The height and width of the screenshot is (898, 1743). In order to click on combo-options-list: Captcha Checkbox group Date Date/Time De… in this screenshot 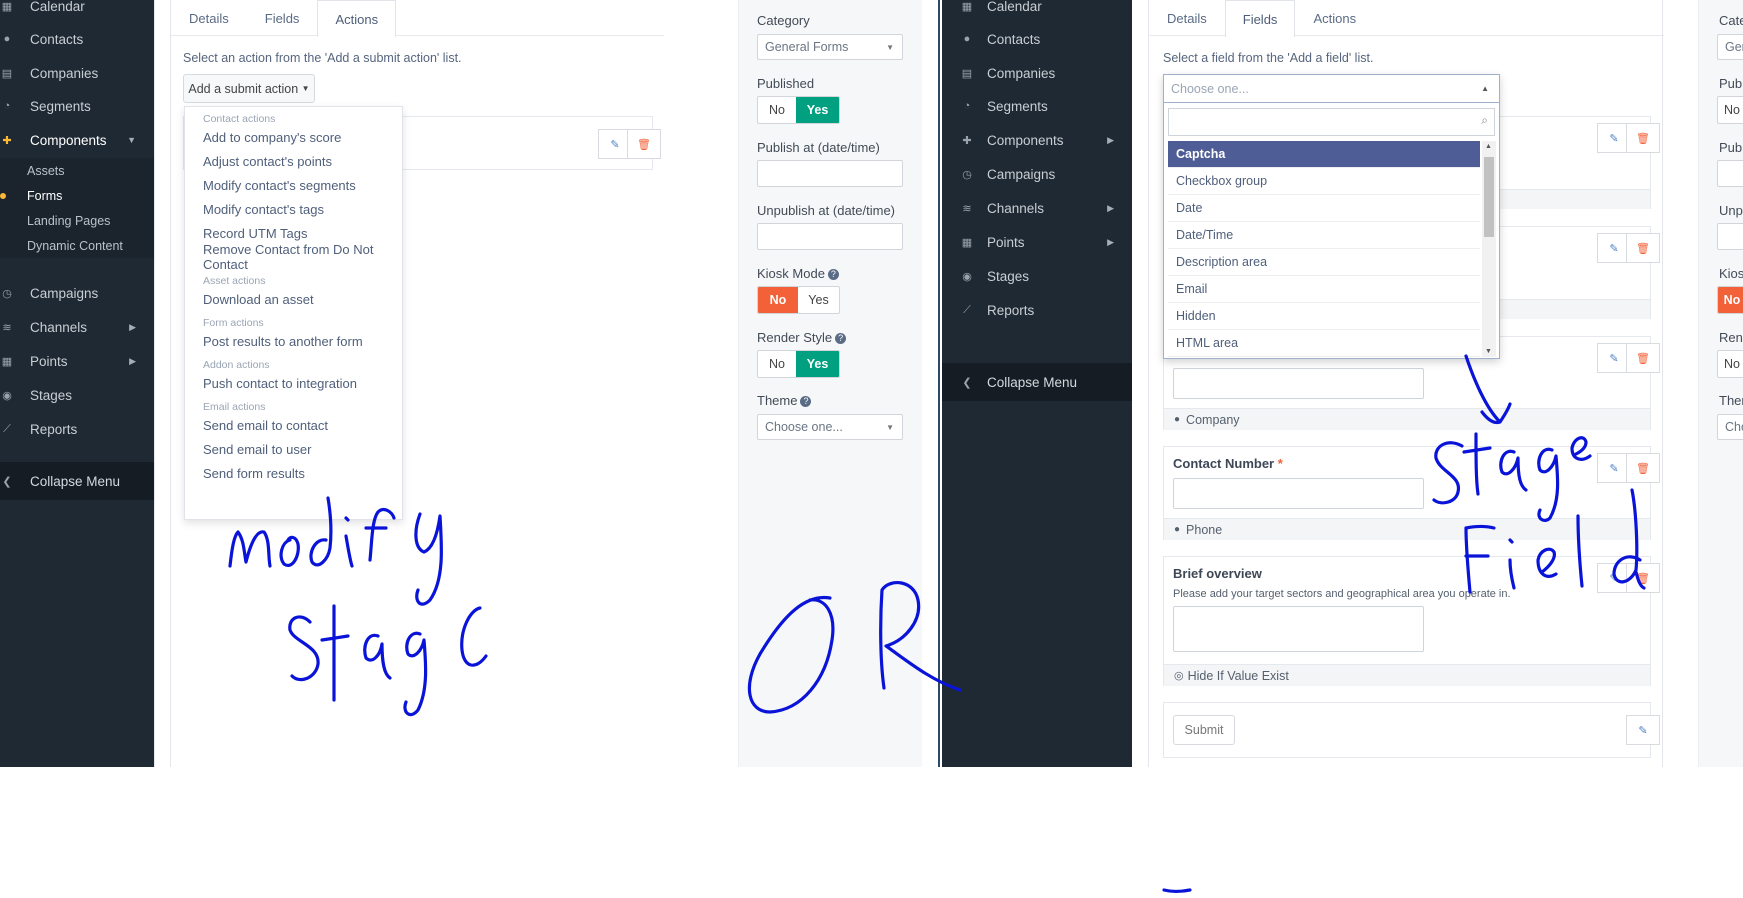, I will do `click(1324, 249)`.